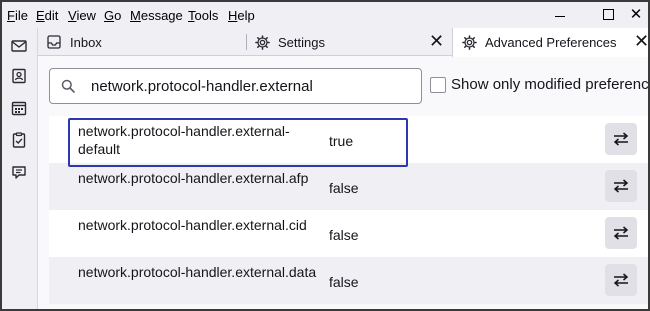 This screenshot has height=311, width=650. Describe the element at coordinates (19, 140) in the screenshot. I see `tasks-icon` at that location.